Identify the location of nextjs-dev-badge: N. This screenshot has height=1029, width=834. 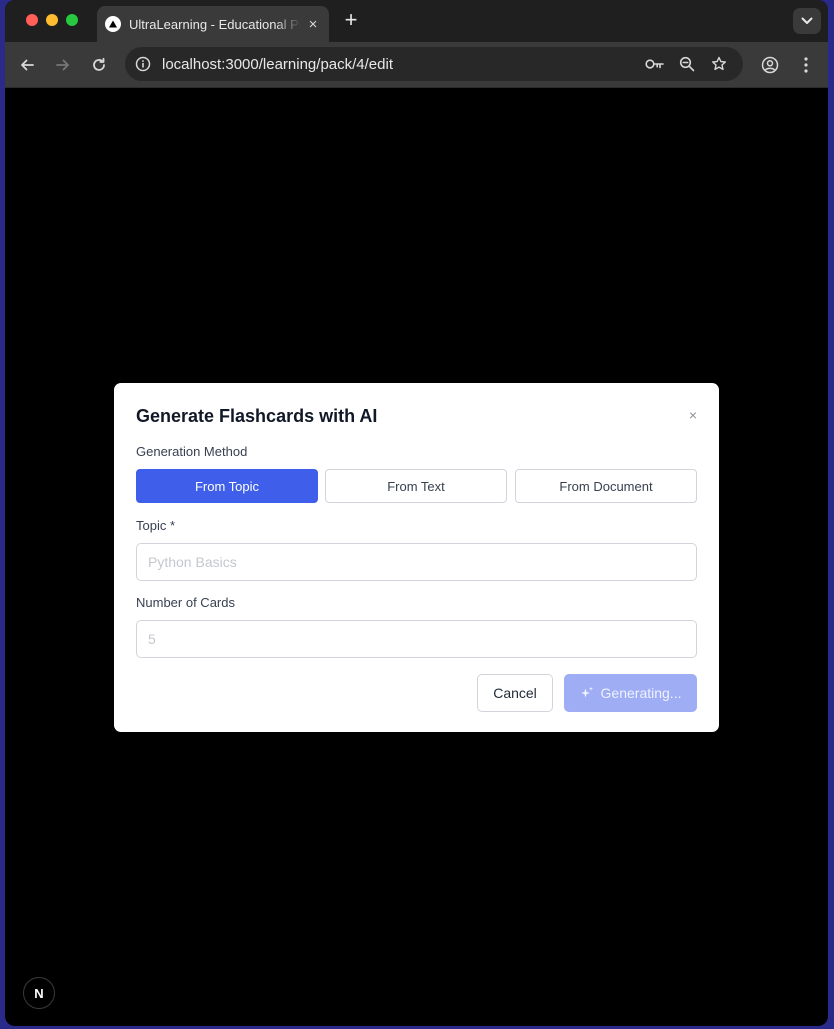
(39, 993).